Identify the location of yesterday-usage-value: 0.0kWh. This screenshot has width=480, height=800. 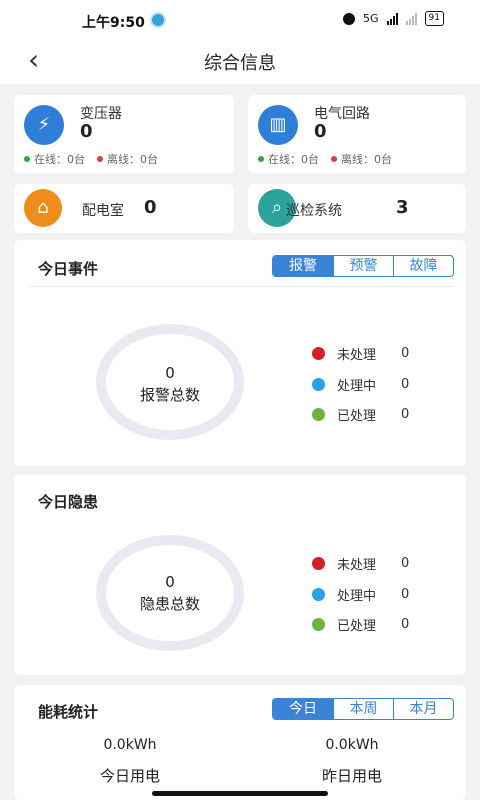
(352, 745).